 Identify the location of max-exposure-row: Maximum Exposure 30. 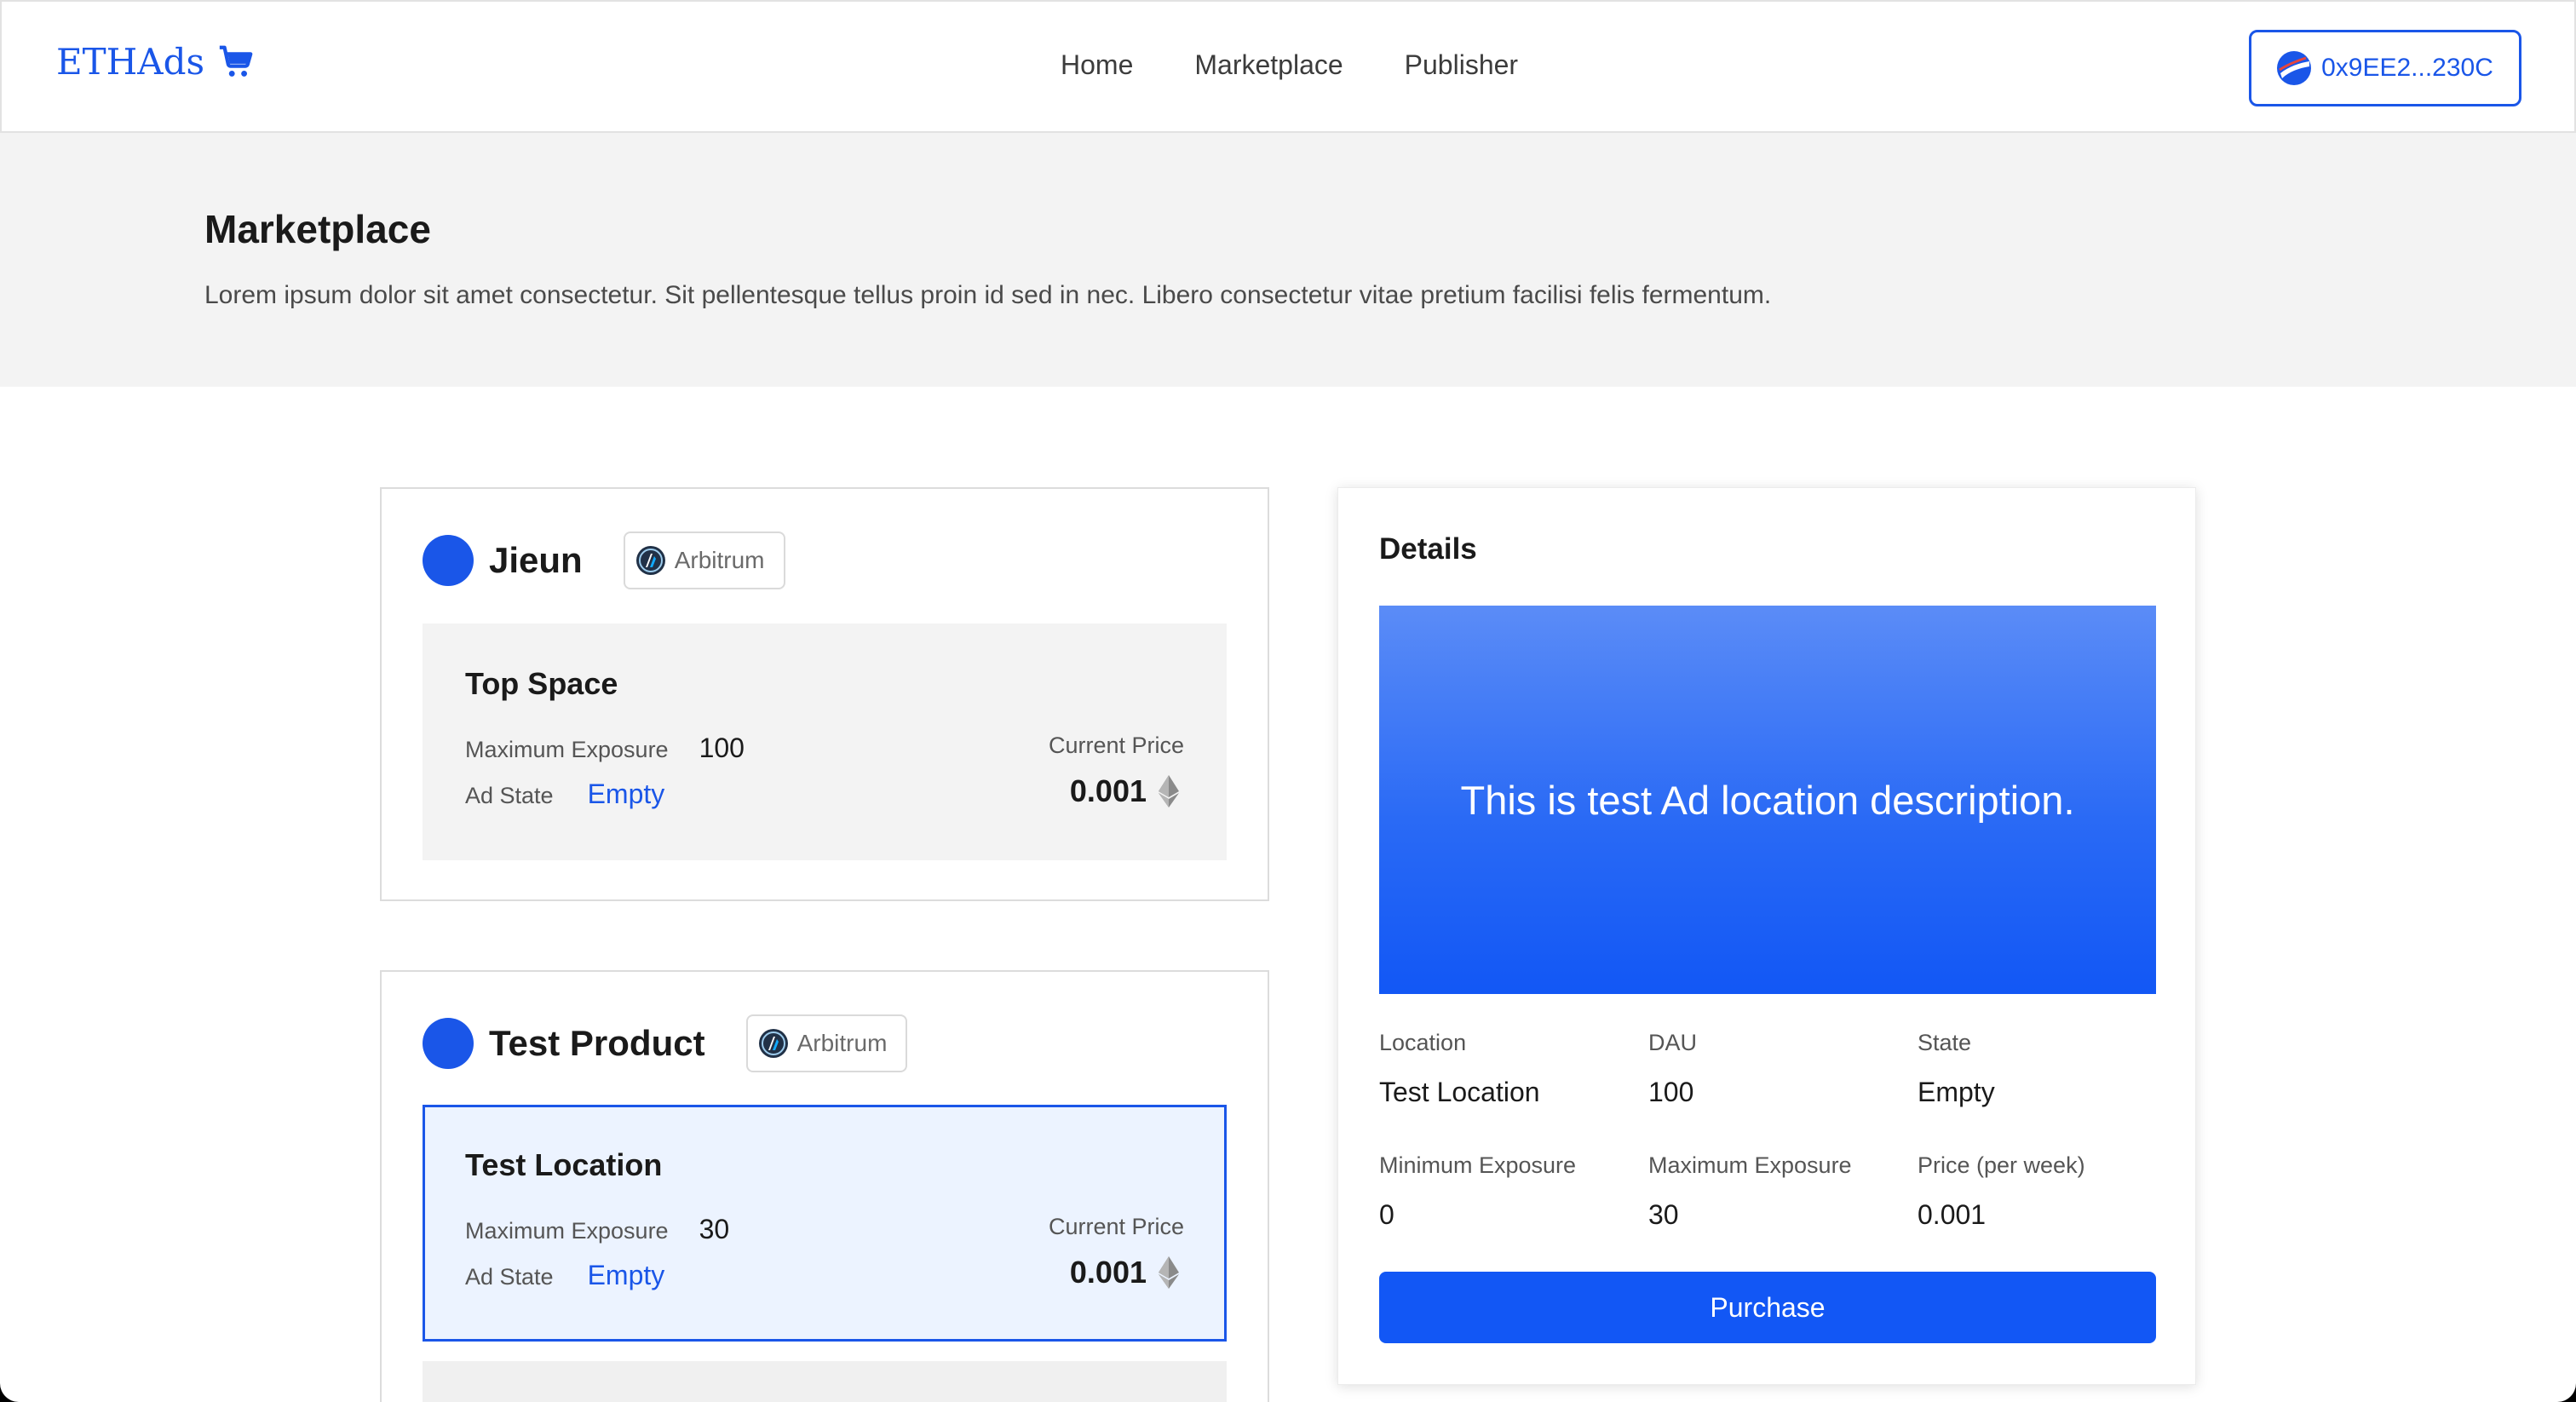
(597, 1229).